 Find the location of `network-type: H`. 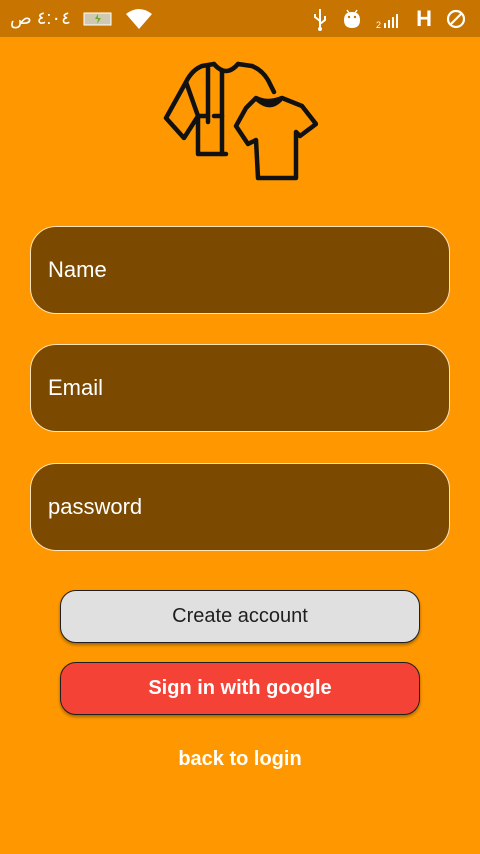

network-type: H is located at coordinates (424, 18).